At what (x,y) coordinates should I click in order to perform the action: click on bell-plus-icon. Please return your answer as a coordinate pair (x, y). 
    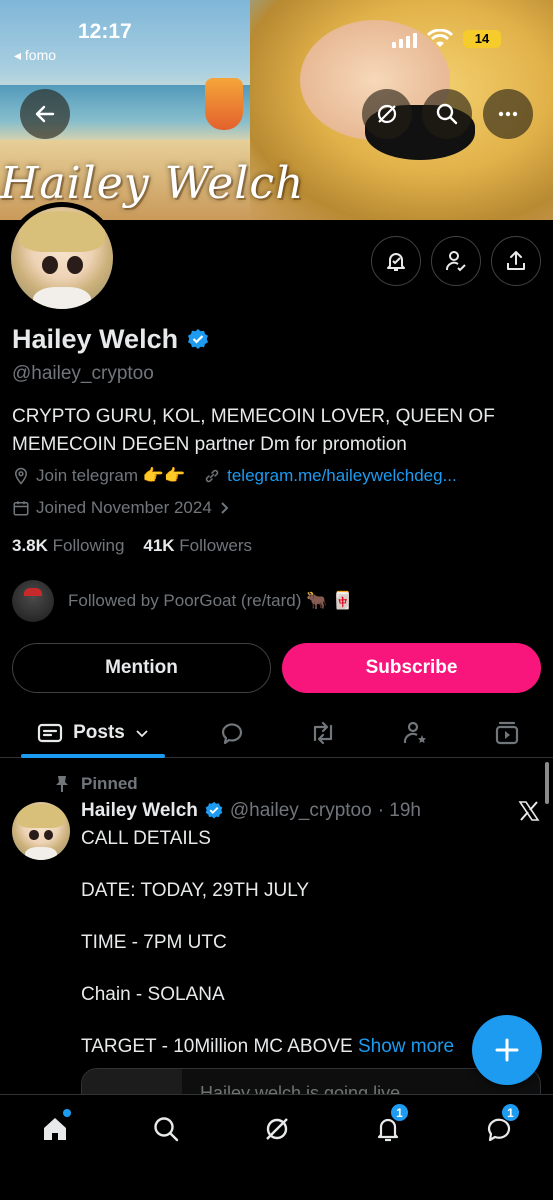
    Looking at the image, I should click on (396, 262).